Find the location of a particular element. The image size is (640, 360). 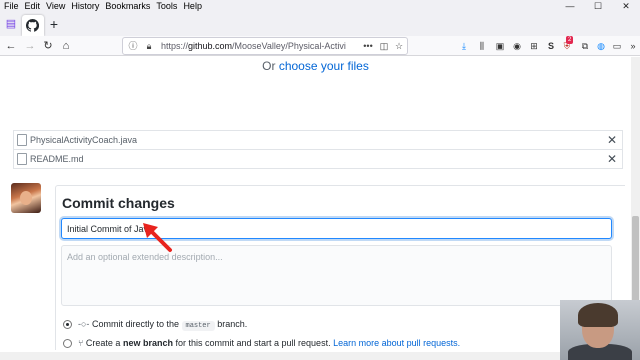

pocket-icon: ◫ is located at coordinates (384, 46).